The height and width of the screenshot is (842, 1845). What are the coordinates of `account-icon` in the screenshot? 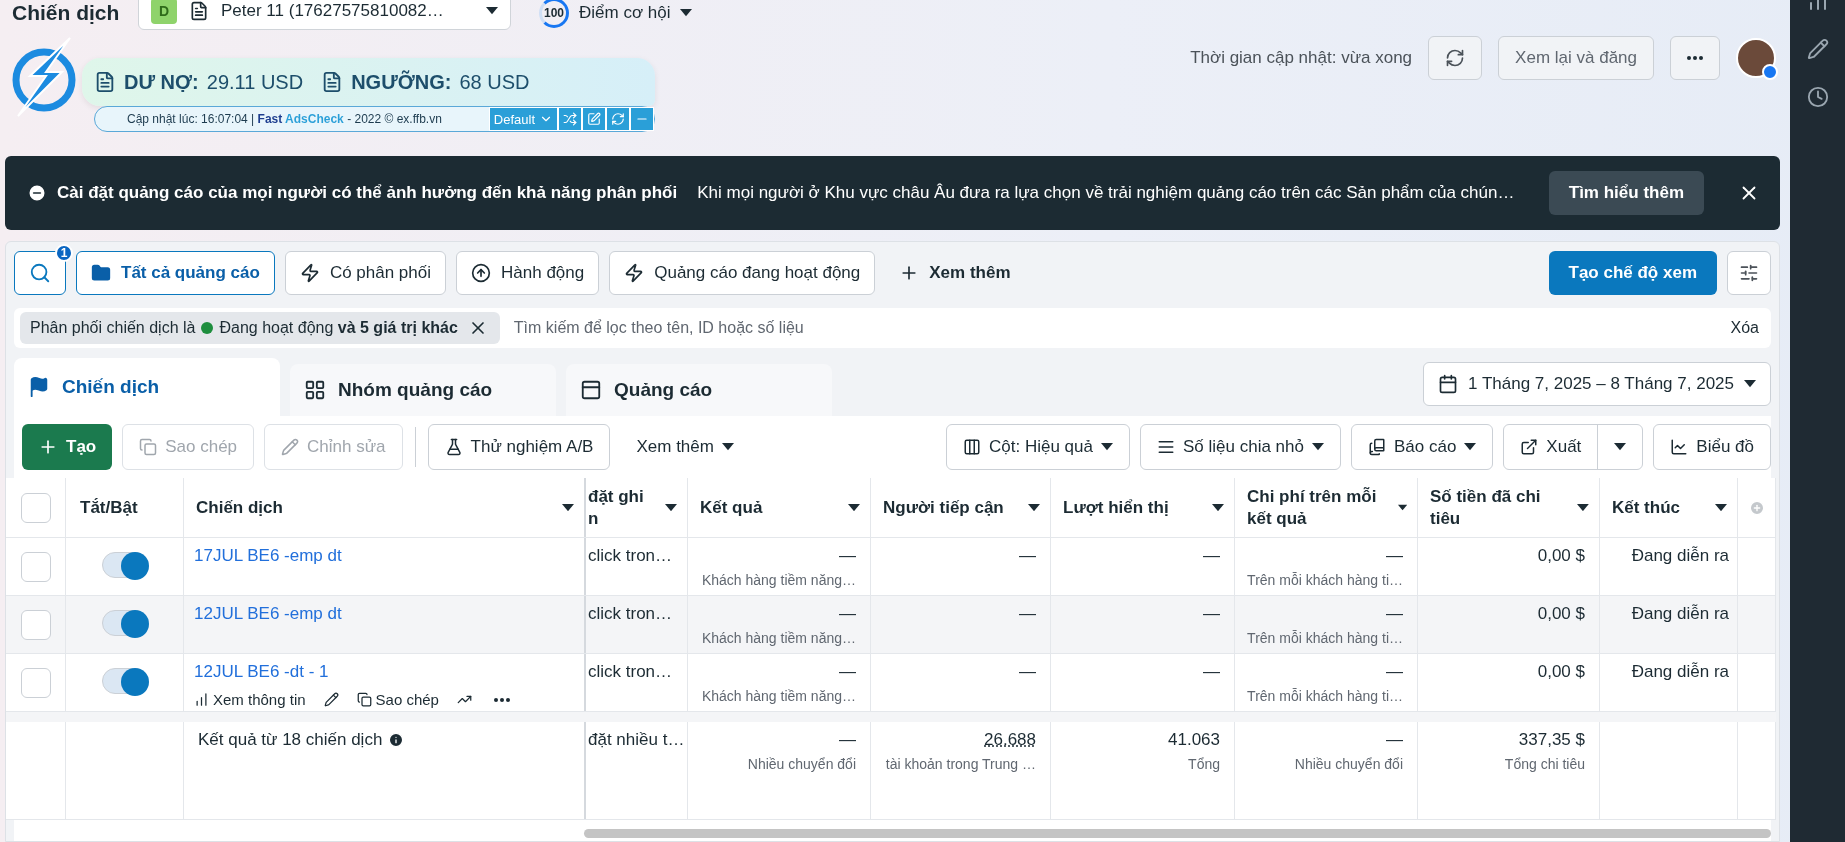 It's located at (199, 11).